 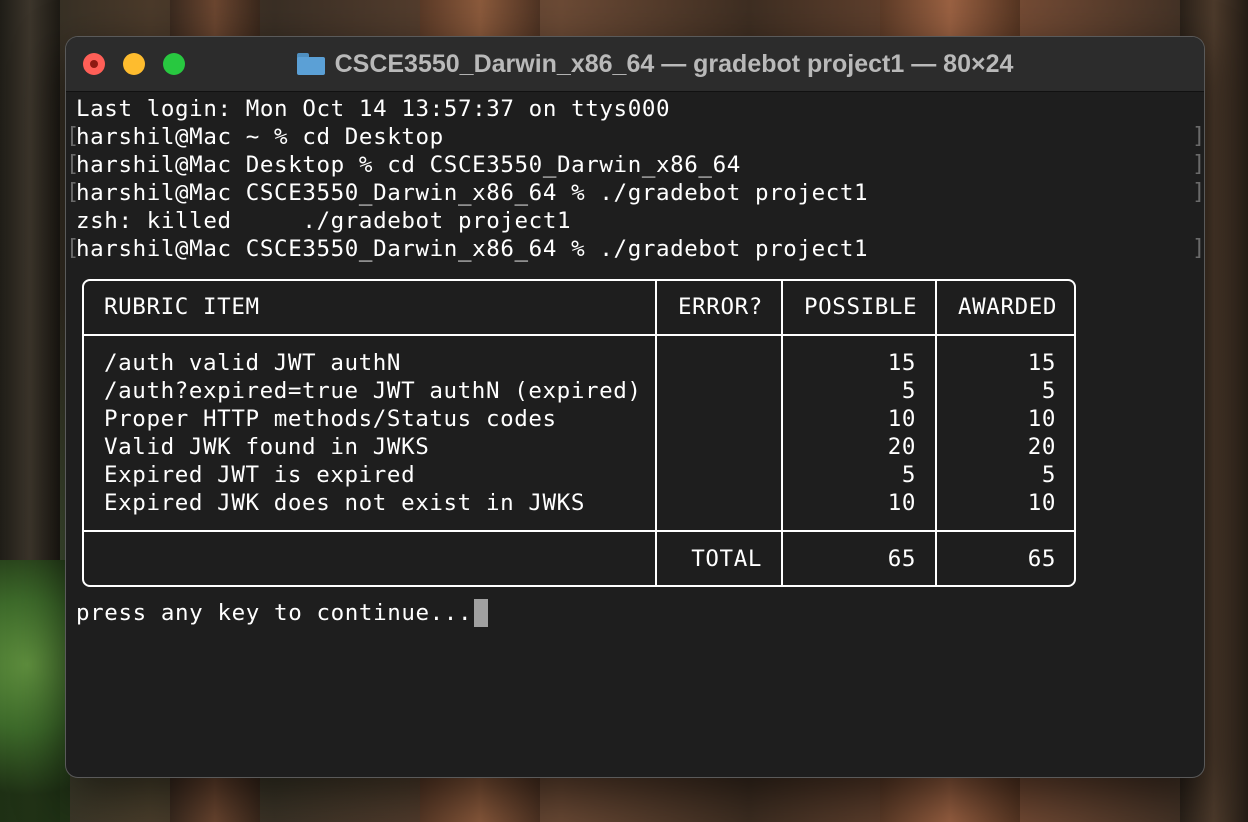 What do you see at coordinates (901, 363) in the screenshot?
I see `rubric-row-possible: 15` at bounding box center [901, 363].